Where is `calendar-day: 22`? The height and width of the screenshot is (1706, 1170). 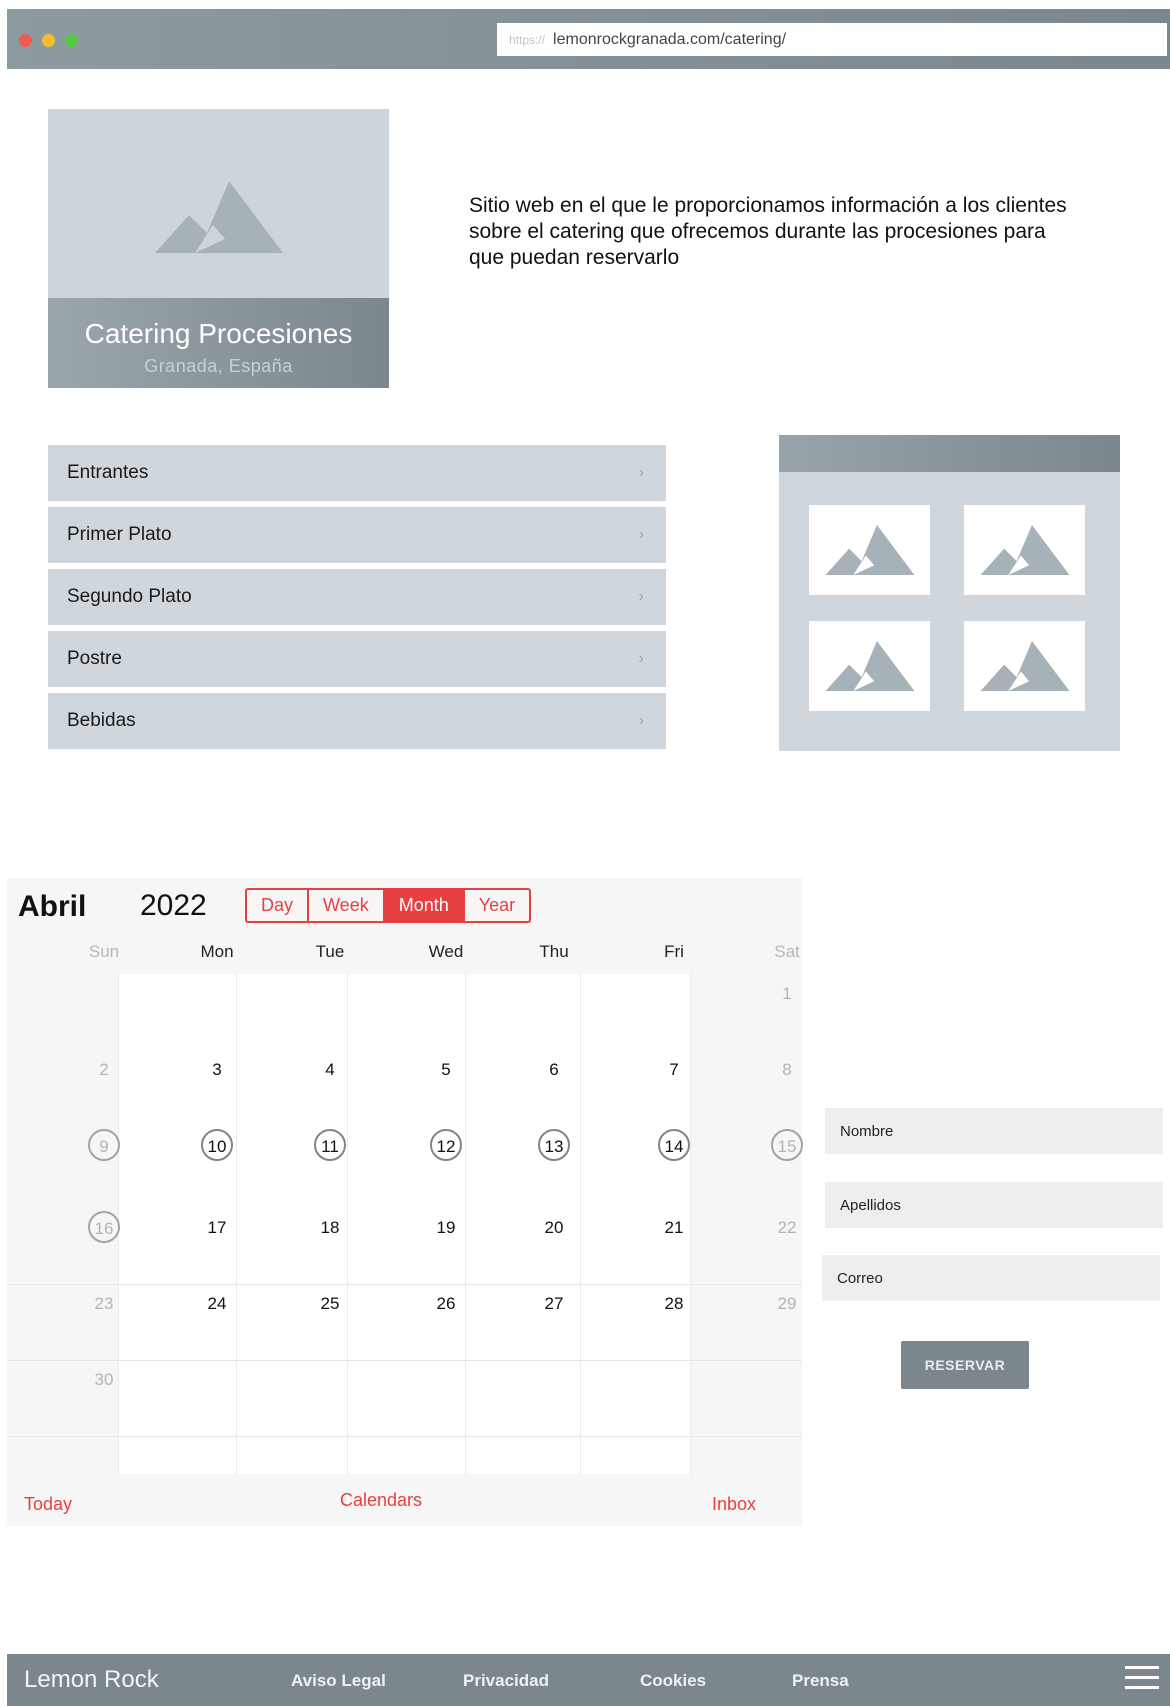
calendar-day: 22 is located at coordinates (787, 1228).